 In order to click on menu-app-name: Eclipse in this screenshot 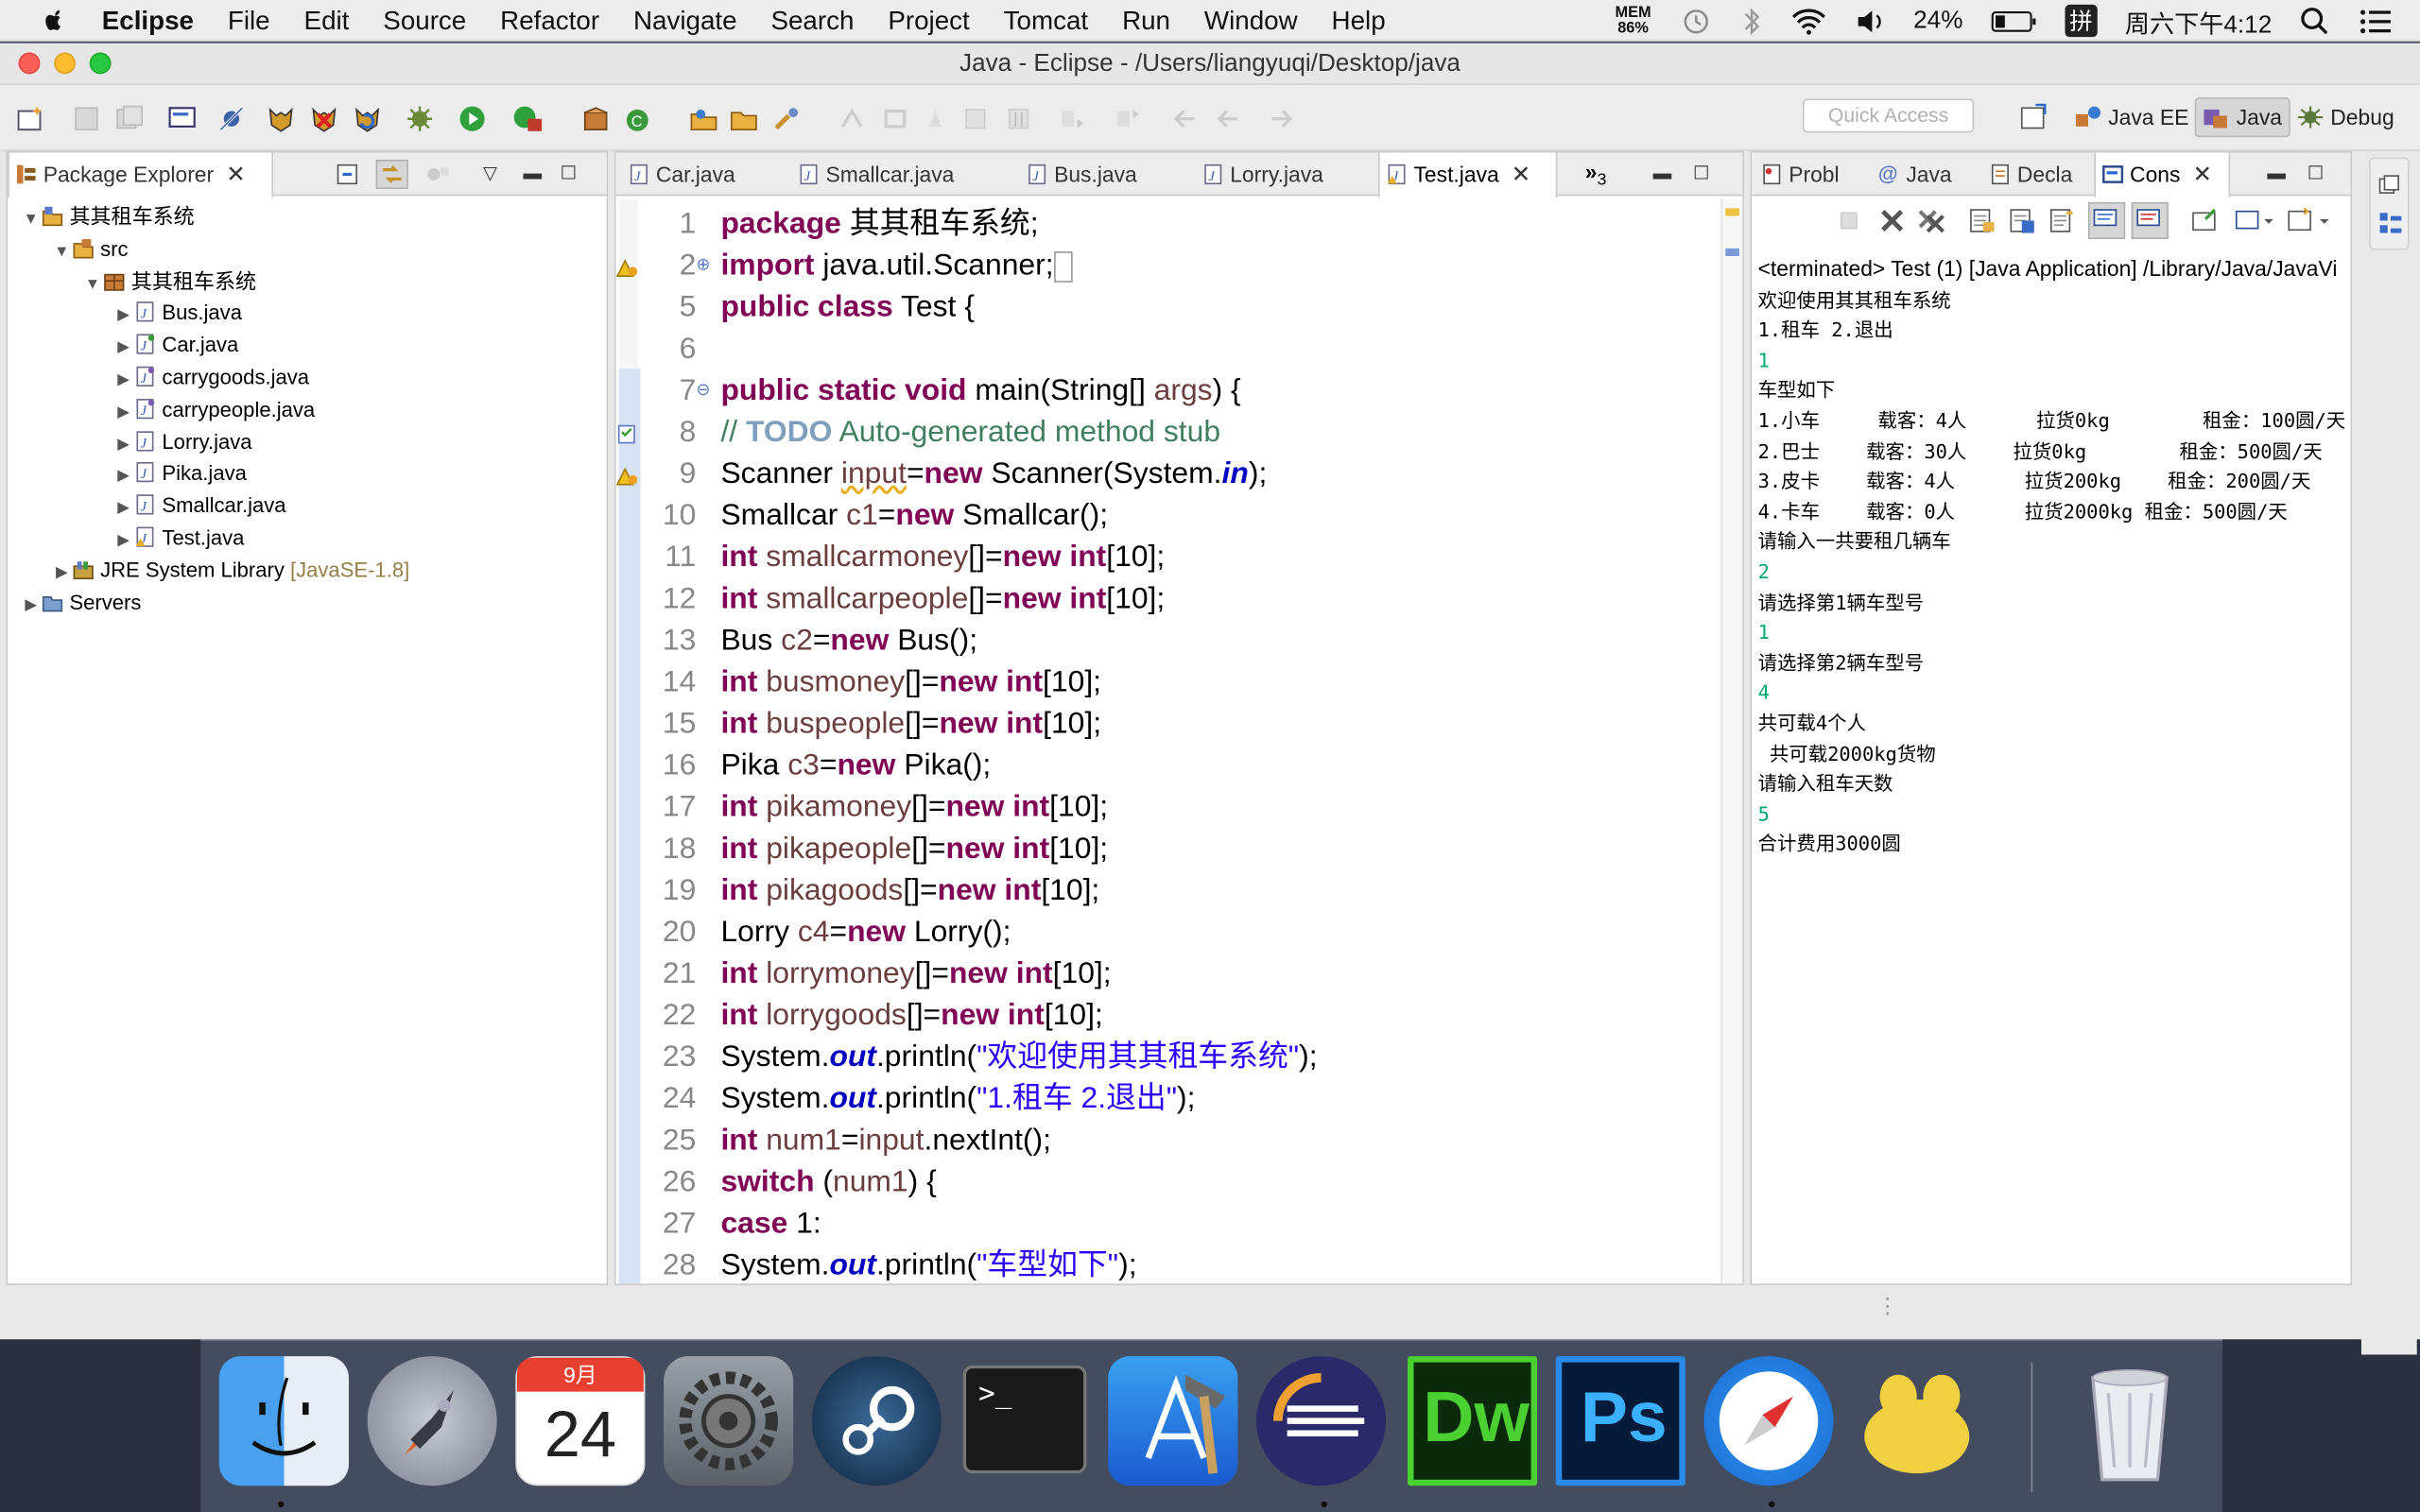, I will do `click(148, 20)`.